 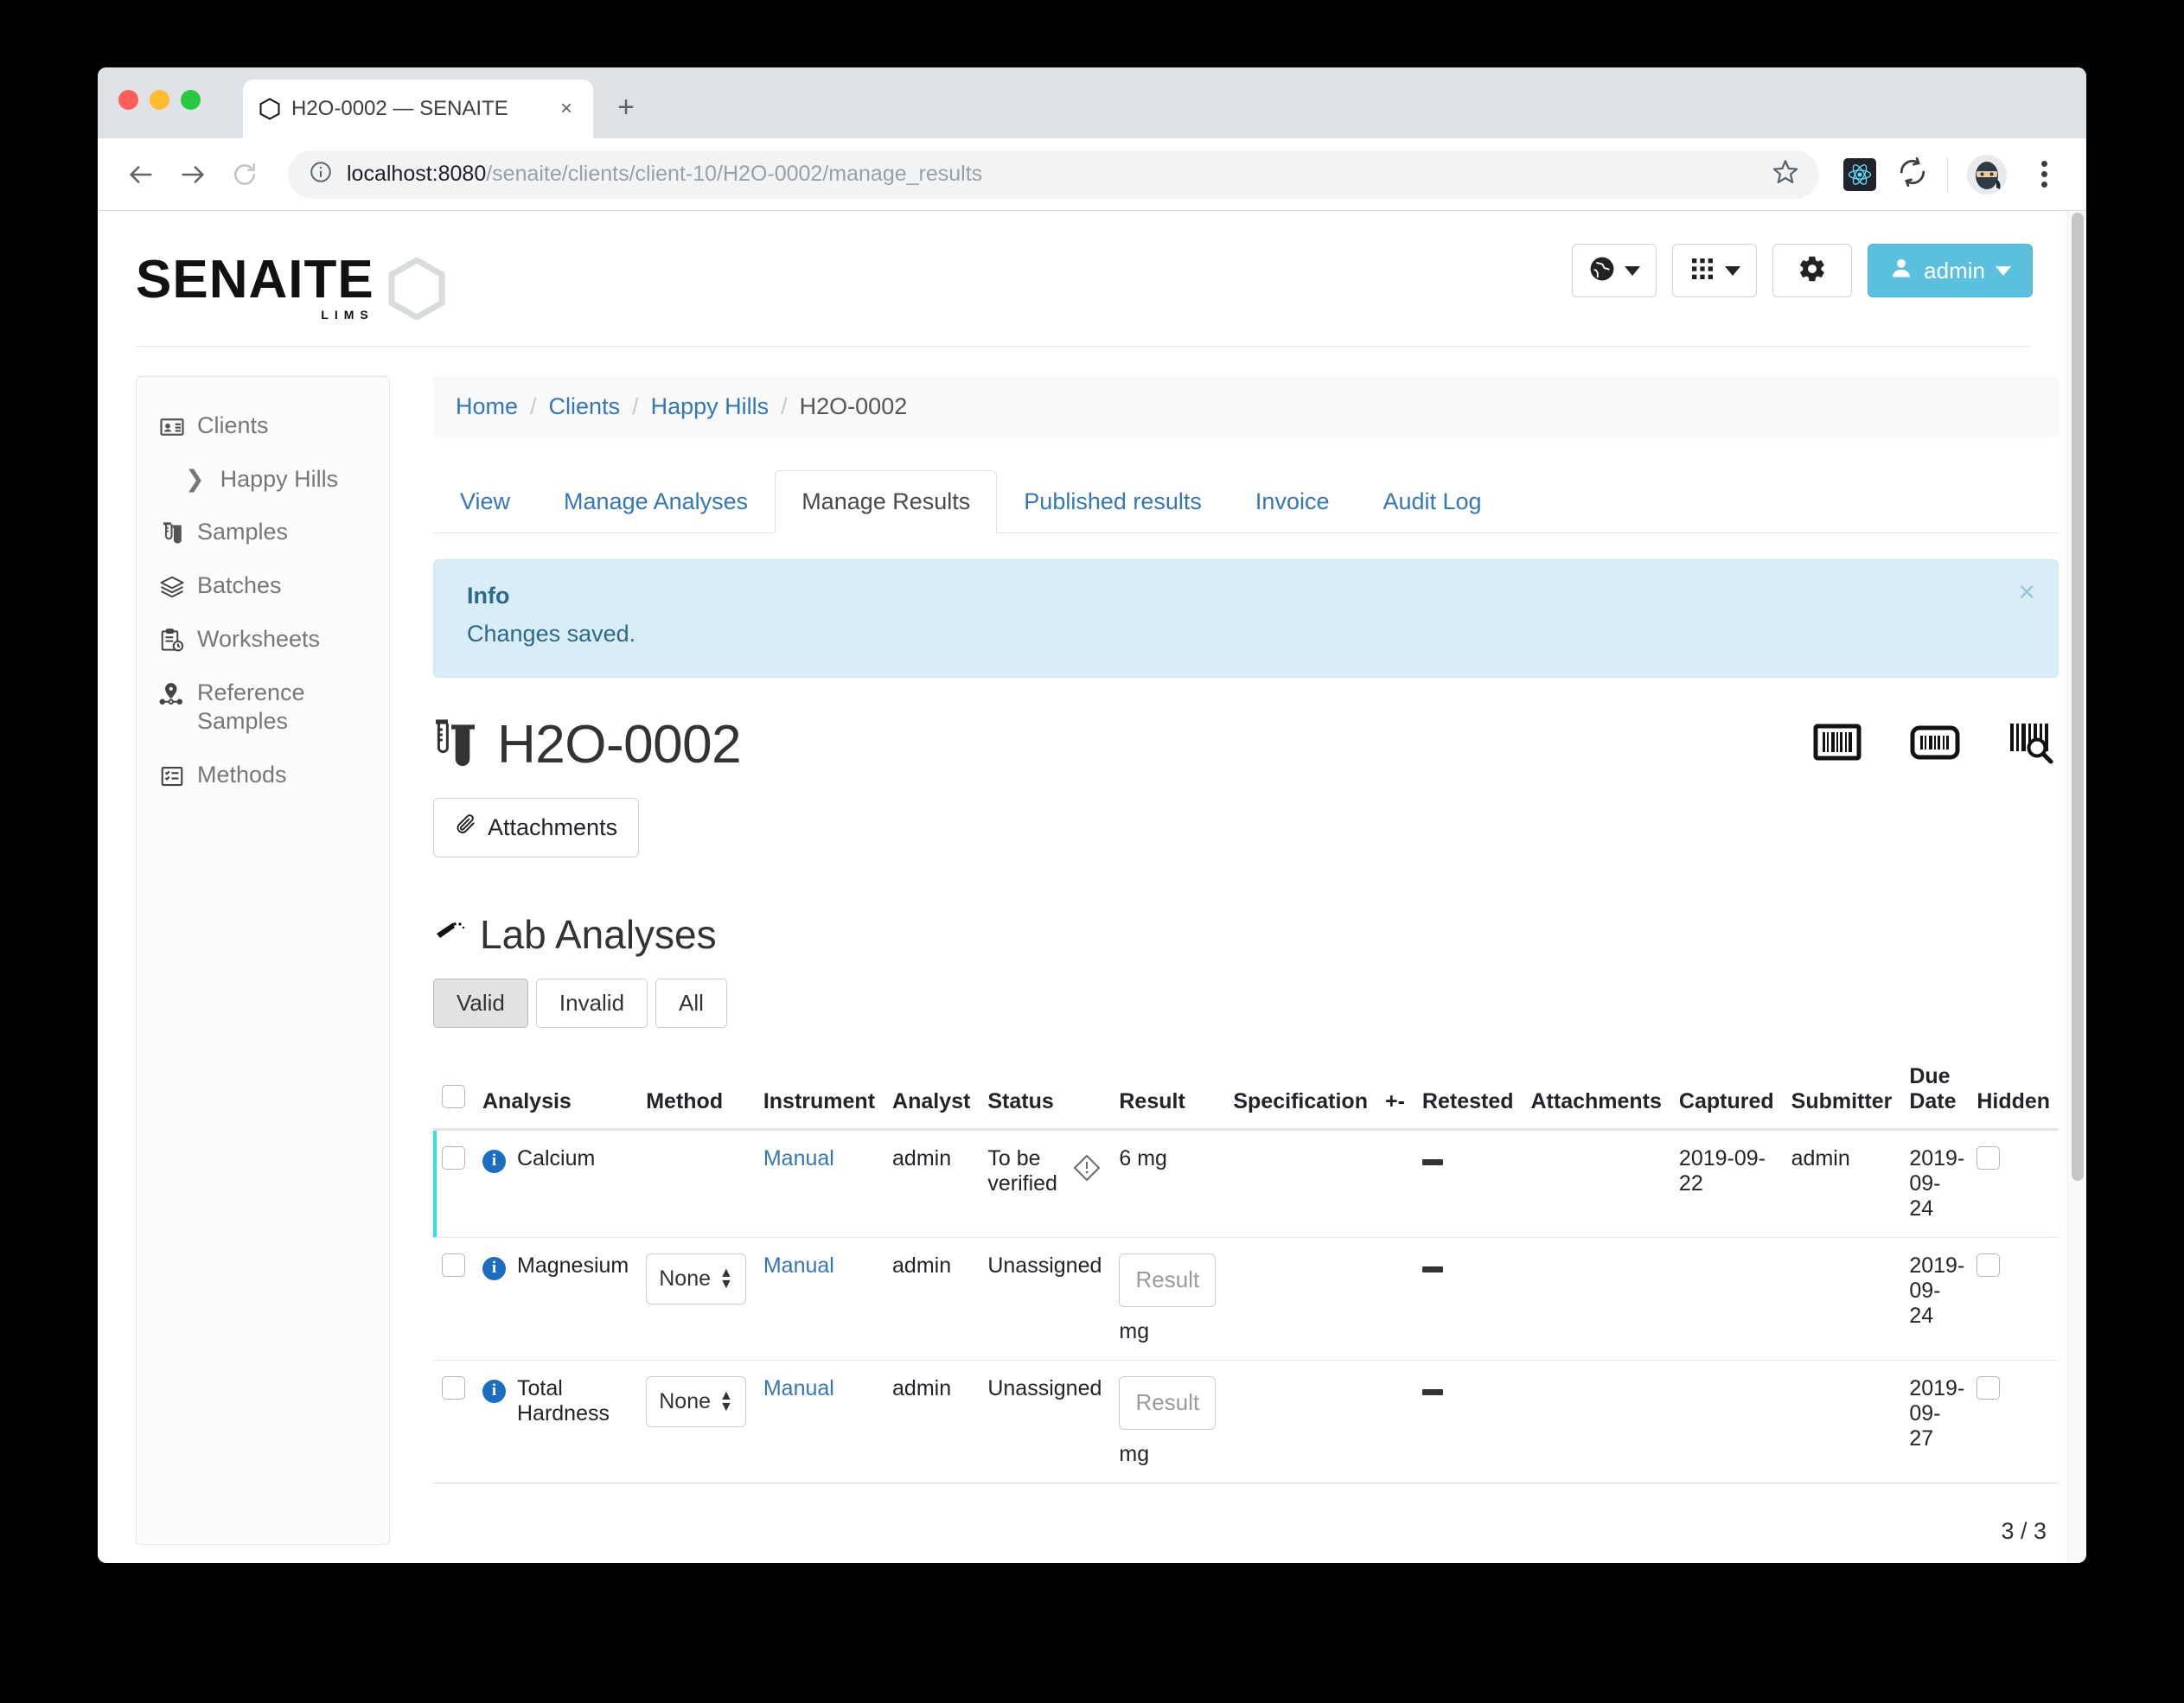 What do you see at coordinates (536, 827) in the screenshot?
I see `attachments-button: Attachments` at bounding box center [536, 827].